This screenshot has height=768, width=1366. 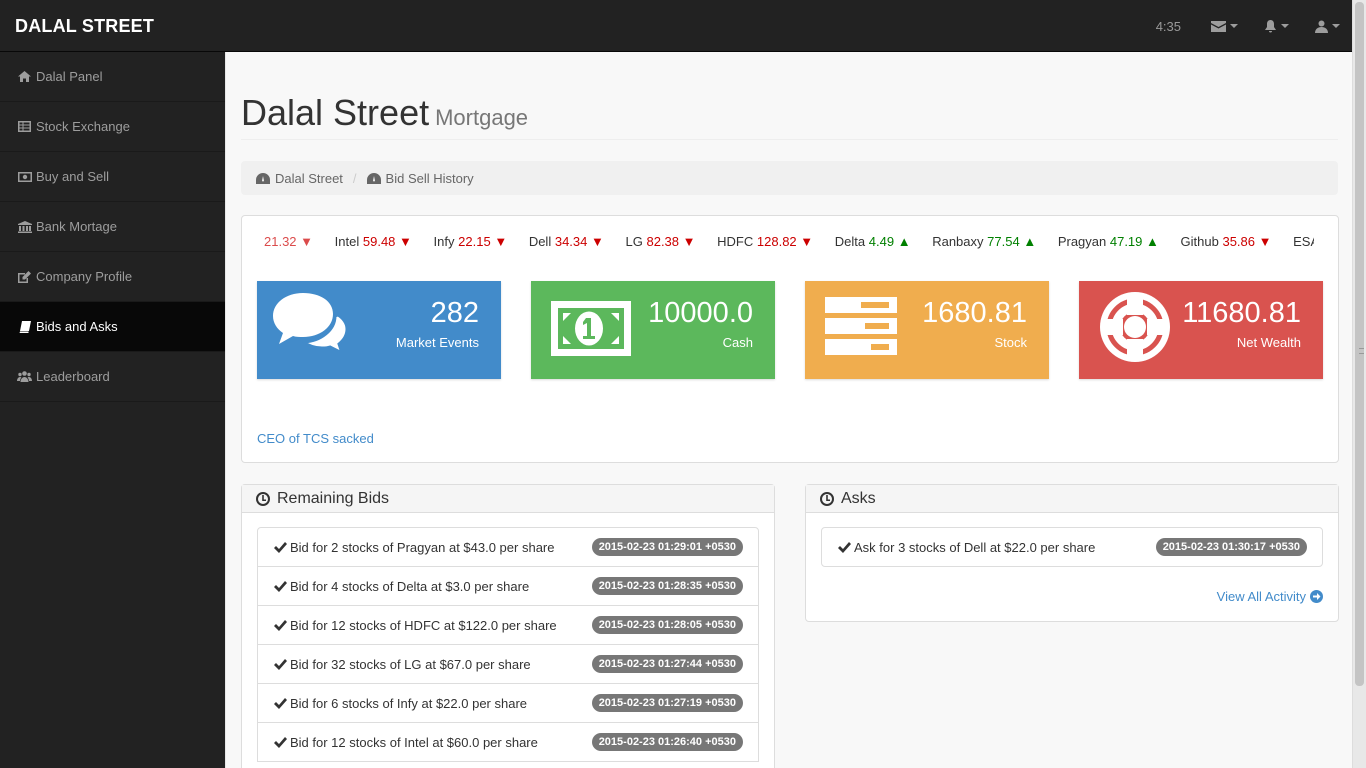 What do you see at coordinates (1270, 25) in the screenshot?
I see `bell-icon` at bounding box center [1270, 25].